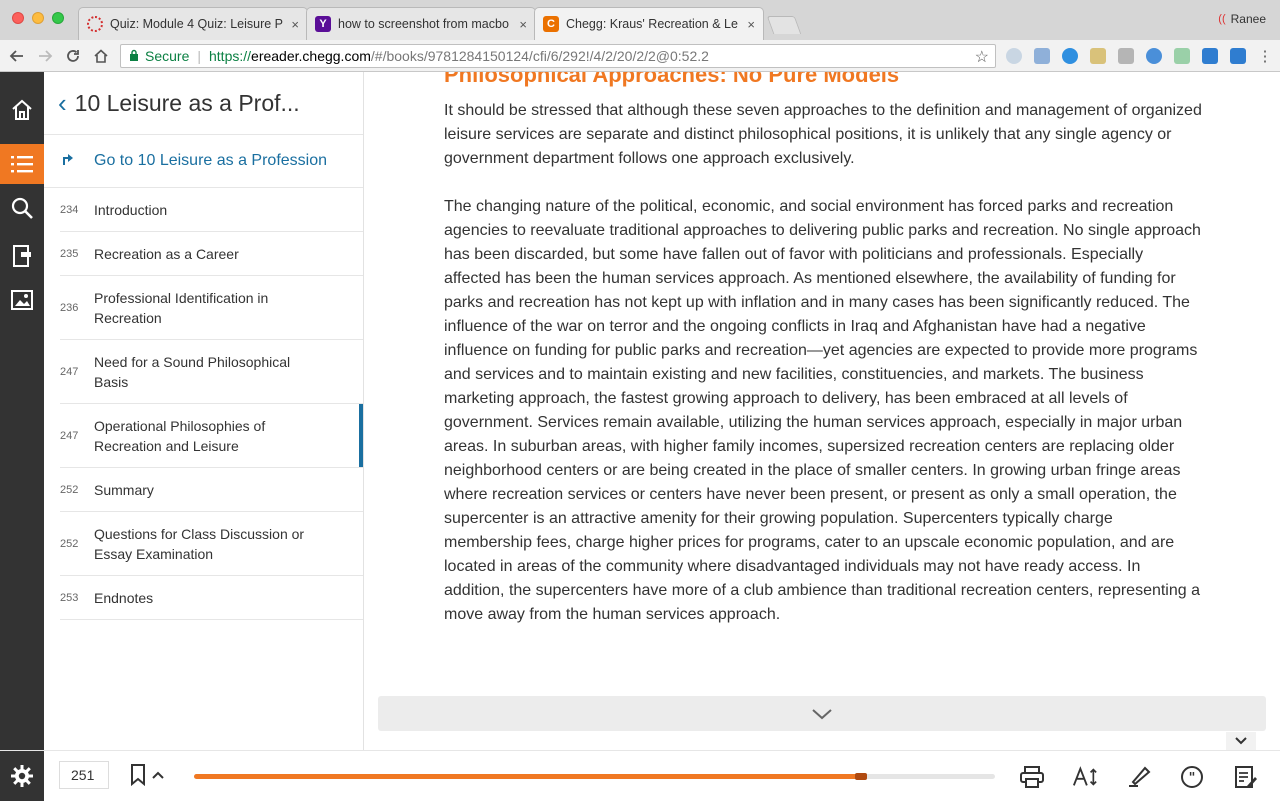 The width and height of the screenshot is (1280, 801). I want to click on pen-extension-icon, so click(1182, 56).